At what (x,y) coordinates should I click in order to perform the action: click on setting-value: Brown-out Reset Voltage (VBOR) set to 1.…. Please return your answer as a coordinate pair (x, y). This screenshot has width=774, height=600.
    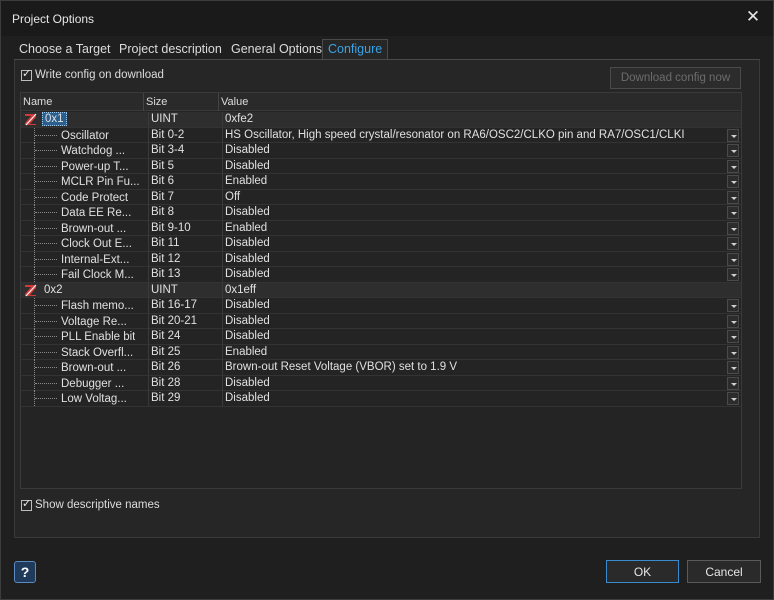
    Looking at the image, I should click on (475, 367).